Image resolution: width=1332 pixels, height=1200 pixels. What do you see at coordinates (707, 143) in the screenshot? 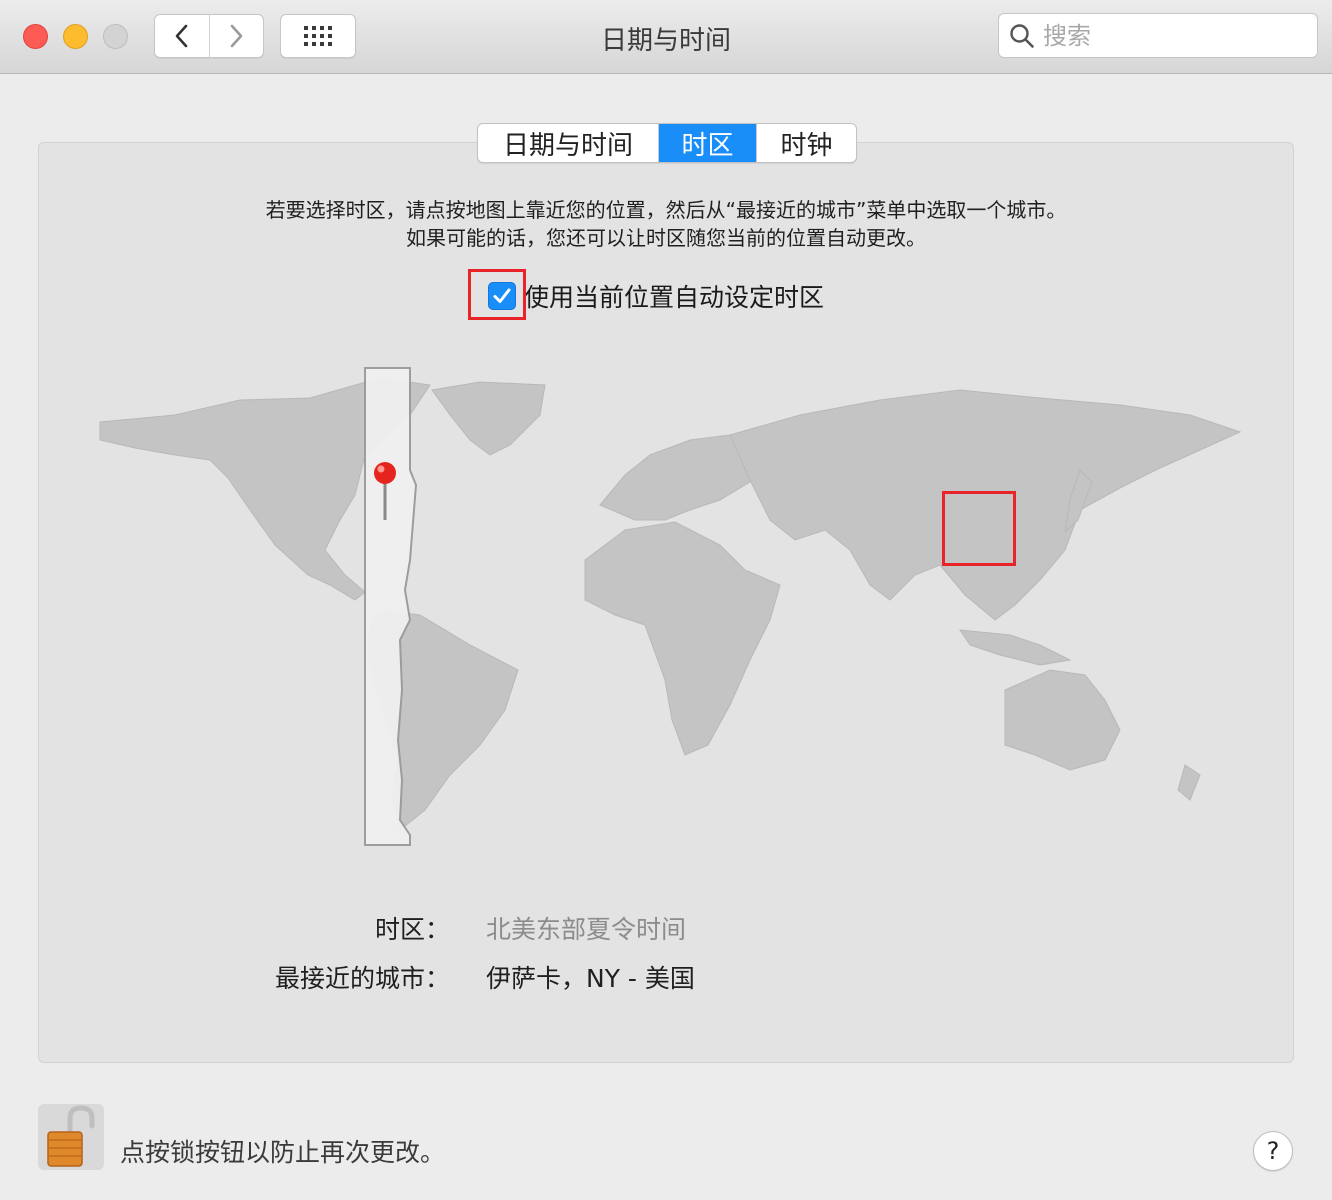
I see `tab-time-zone: 时区` at bounding box center [707, 143].